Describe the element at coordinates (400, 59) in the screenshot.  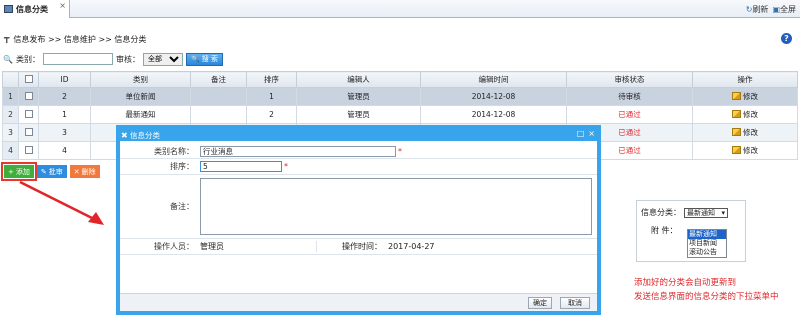
I see `filter-bar: 🔍 类别： 审核： 全部 🔍 搜 索` at that location.